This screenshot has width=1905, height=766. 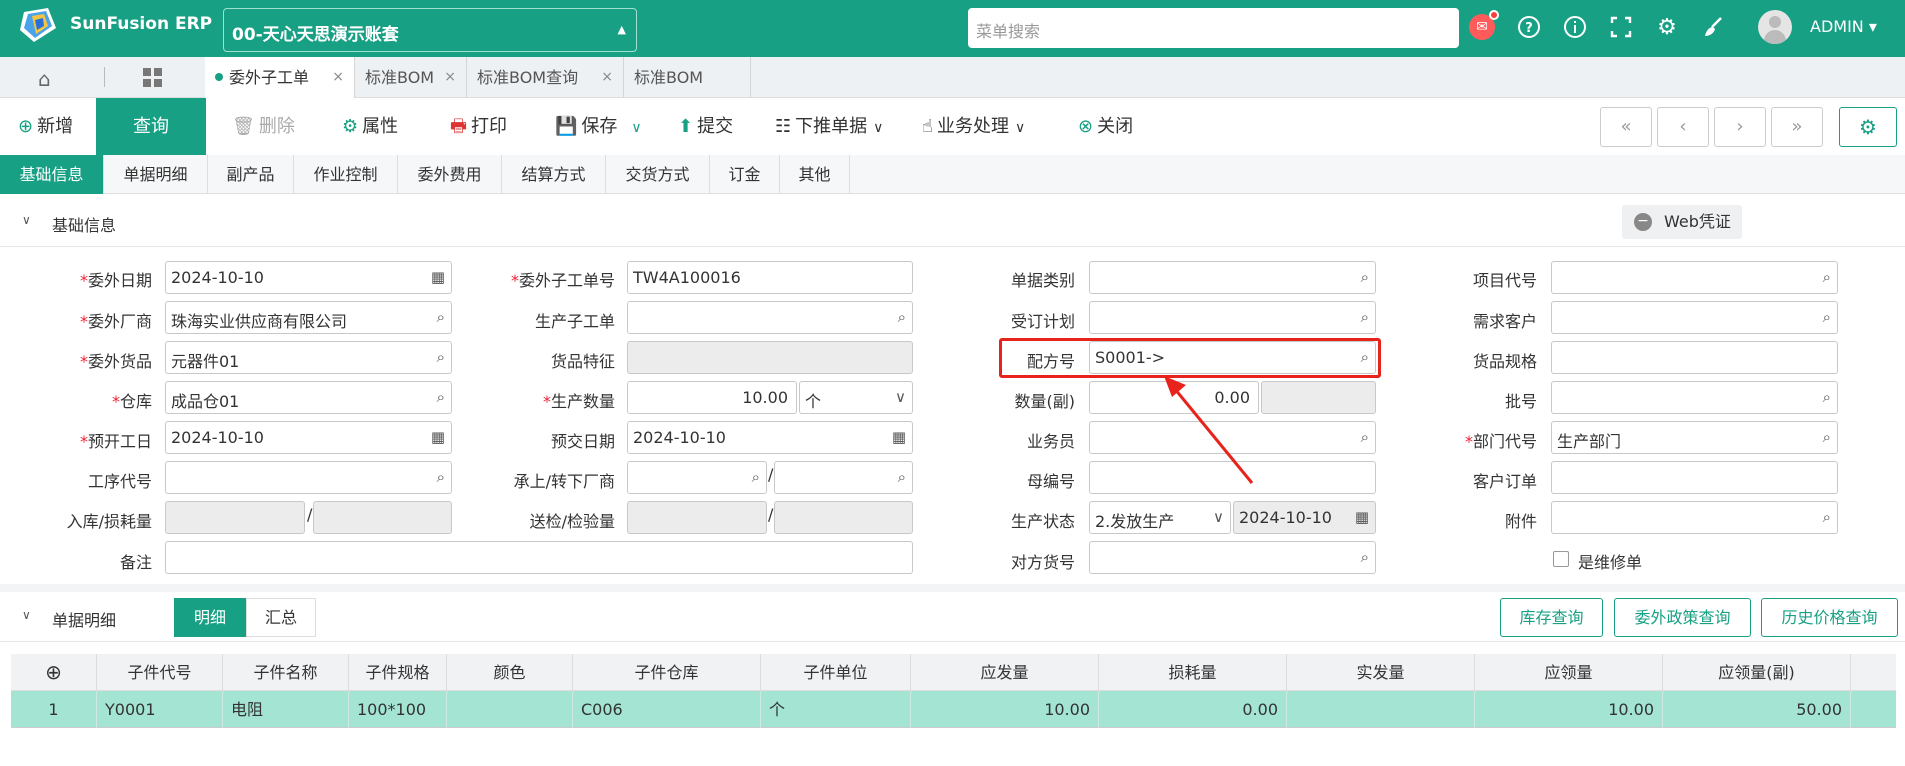 I want to click on delete-button: 🗑 删除, so click(x=263, y=126).